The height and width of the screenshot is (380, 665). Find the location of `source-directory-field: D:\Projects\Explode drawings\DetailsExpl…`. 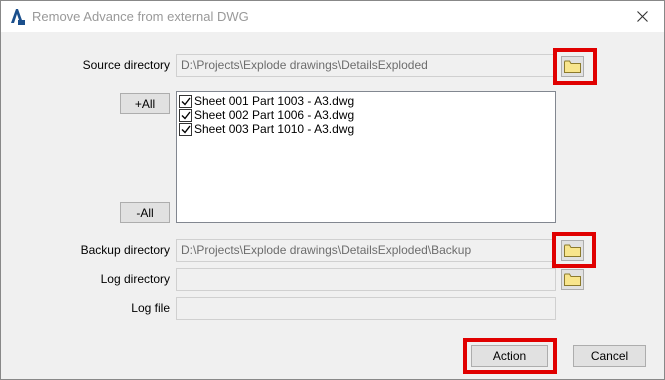

source-directory-field: D:\Projects\Explode drawings\DetailsExpl… is located at coordinates (366, 65).